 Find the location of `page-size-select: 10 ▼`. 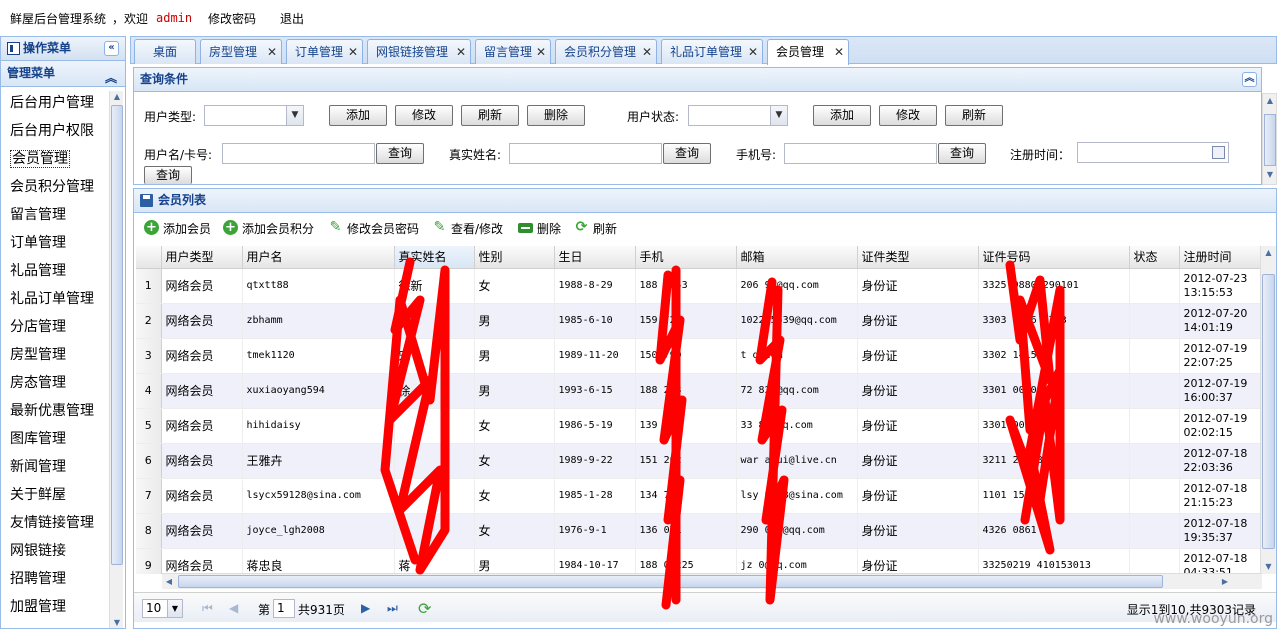

page-size-select: 10 ▼ is located at coordinates (162, 608).